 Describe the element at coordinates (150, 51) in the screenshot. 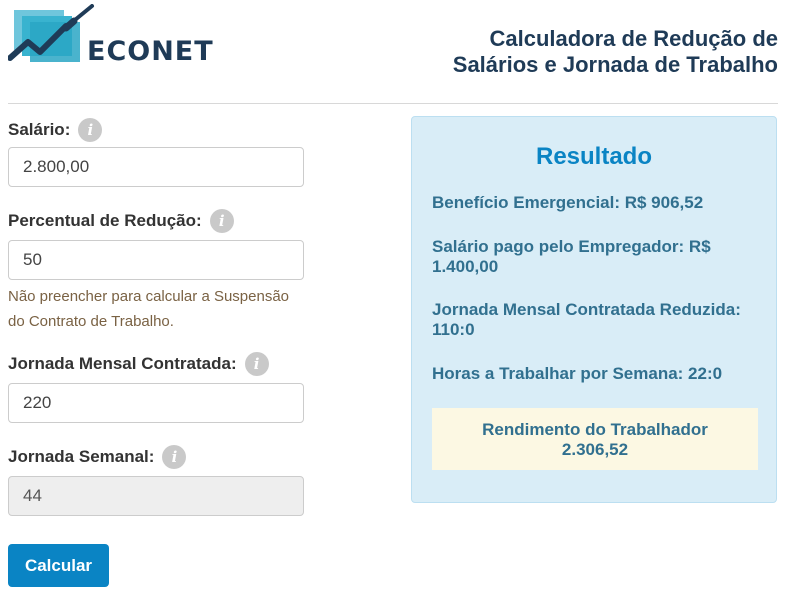

I see `logo-text: ECONET` at that location.